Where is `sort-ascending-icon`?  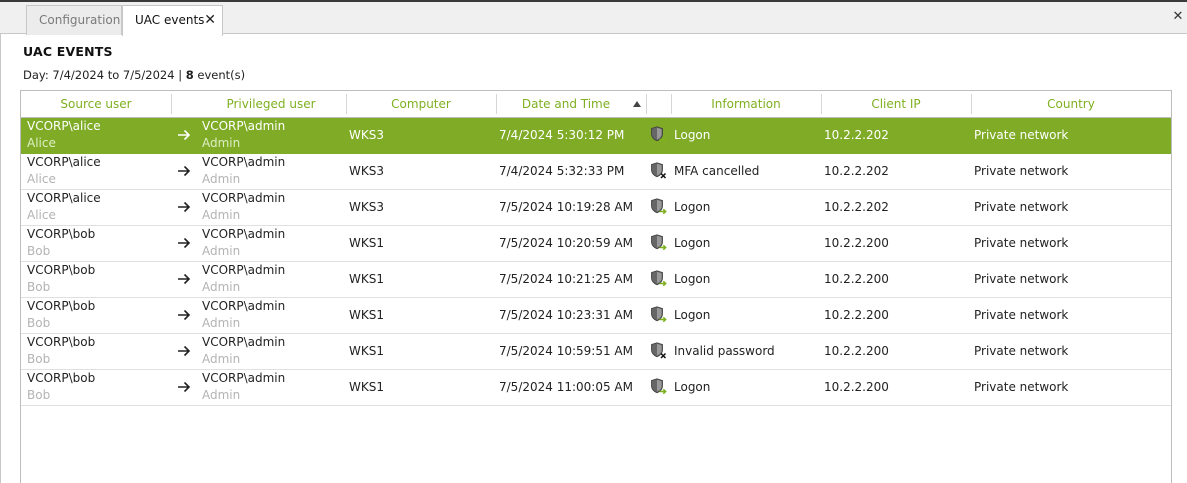 sort-ascending-icon is located at coordinates (637, 104).